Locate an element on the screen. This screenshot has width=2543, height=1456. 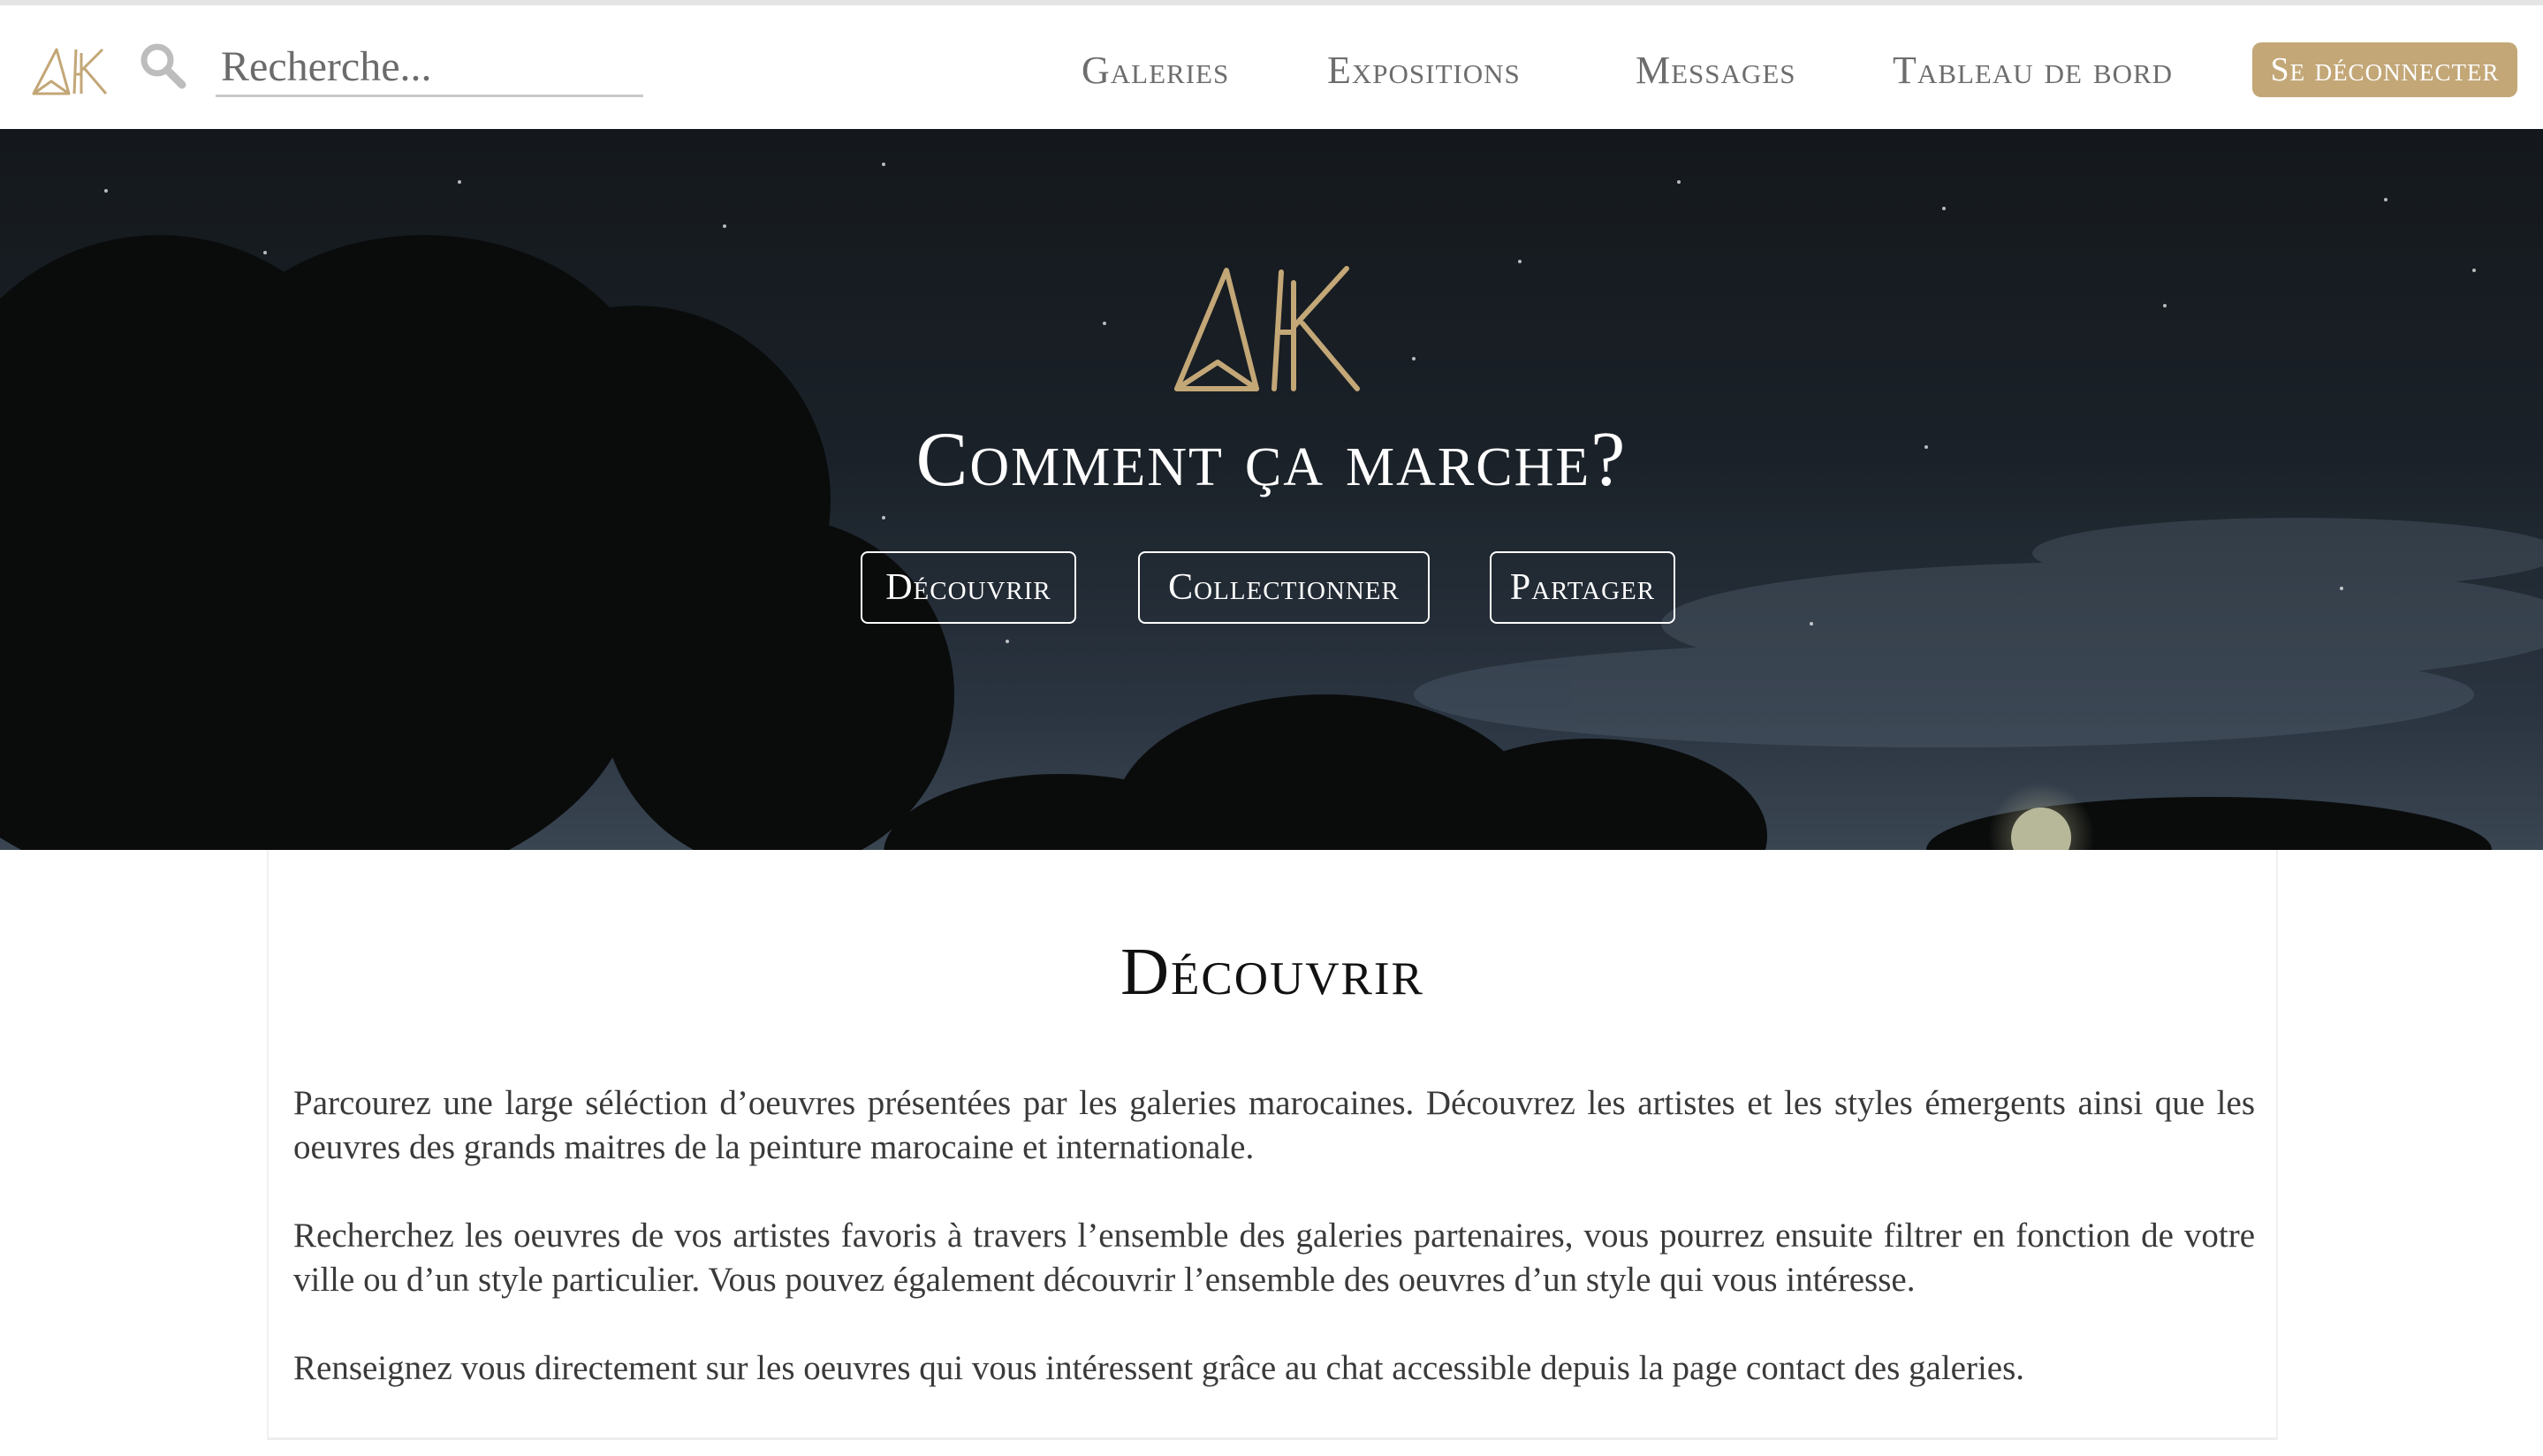
ak-logo-icon is located at coordinates (70, 70).